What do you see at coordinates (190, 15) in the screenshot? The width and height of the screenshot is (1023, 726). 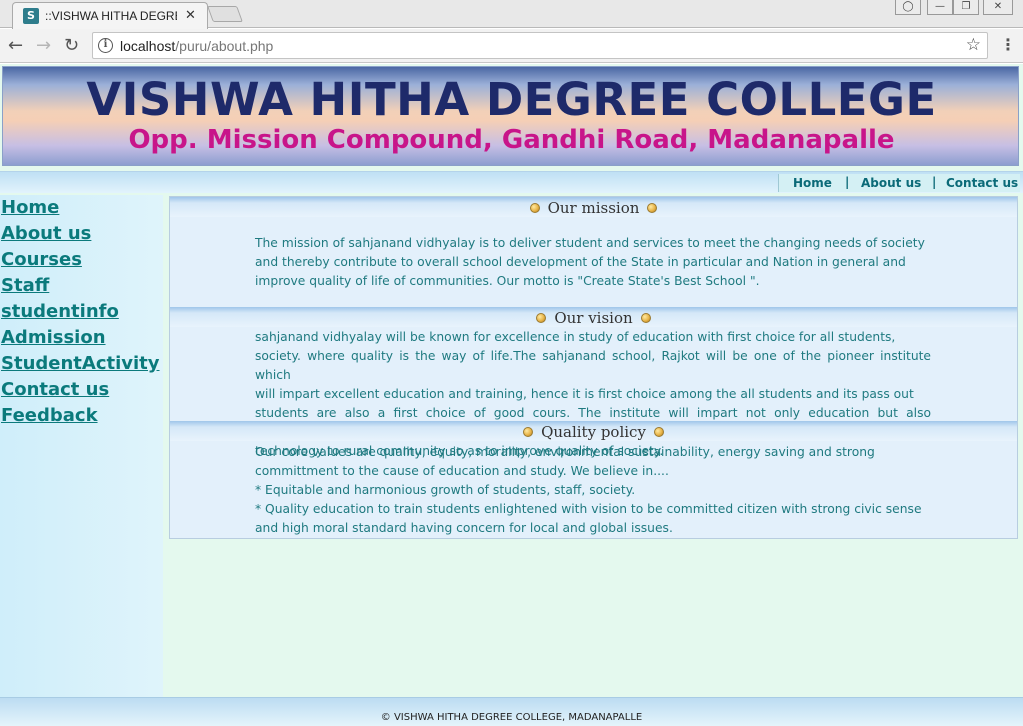 I see `tab-close-icon: ✕` at bounding box center [190, 15].